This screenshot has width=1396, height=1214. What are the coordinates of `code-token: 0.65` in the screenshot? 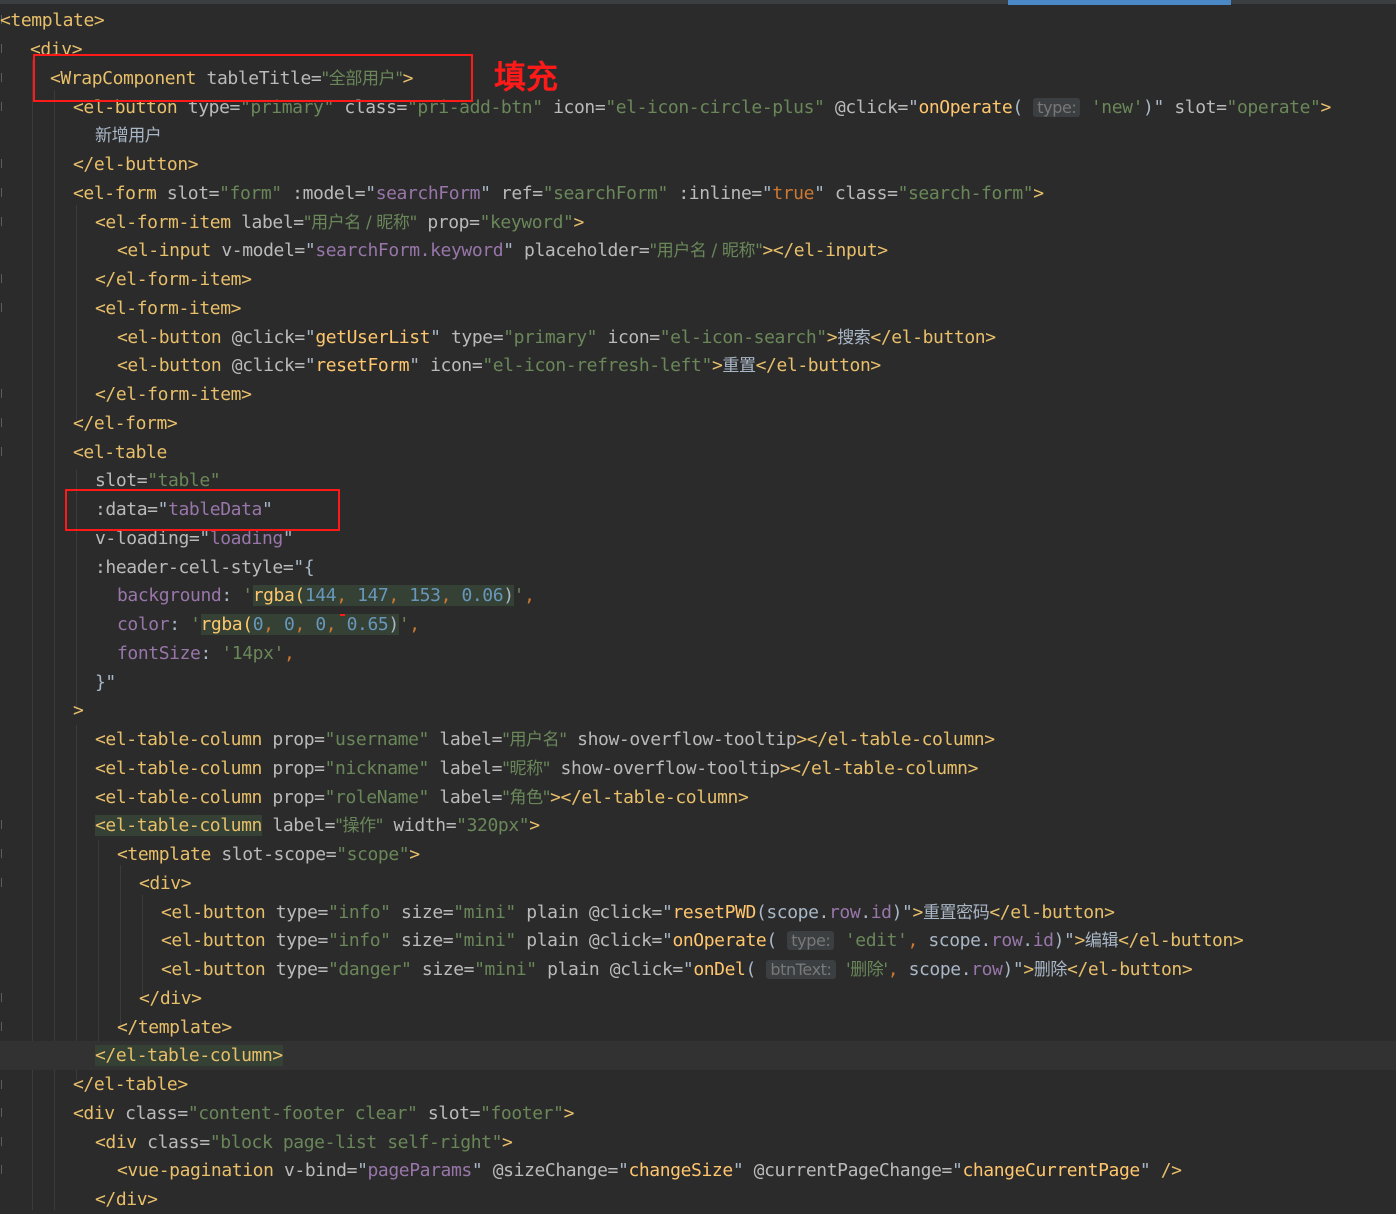 It's located at (367, 624).